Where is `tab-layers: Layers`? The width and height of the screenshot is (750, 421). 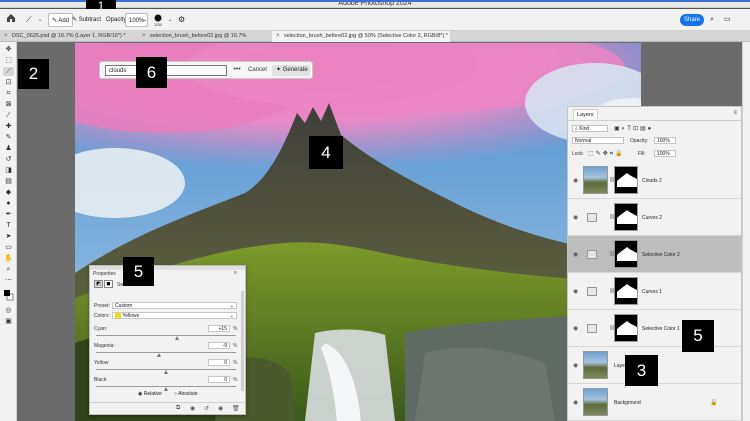 tab-layers: Layers is located at coordinates (585, 114).